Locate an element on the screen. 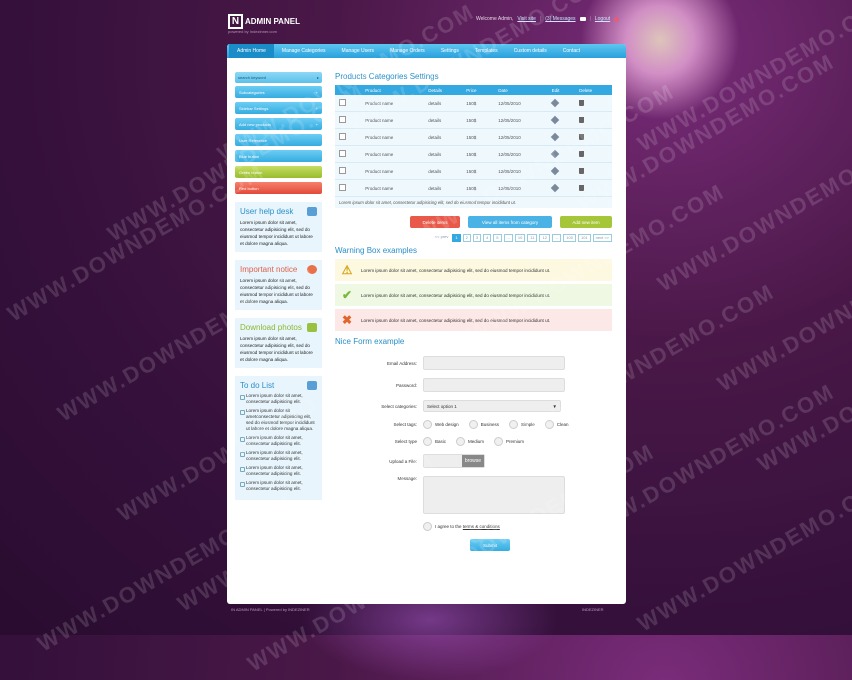  add-new-item-button: Add new item is located at coordinates (586, 222).